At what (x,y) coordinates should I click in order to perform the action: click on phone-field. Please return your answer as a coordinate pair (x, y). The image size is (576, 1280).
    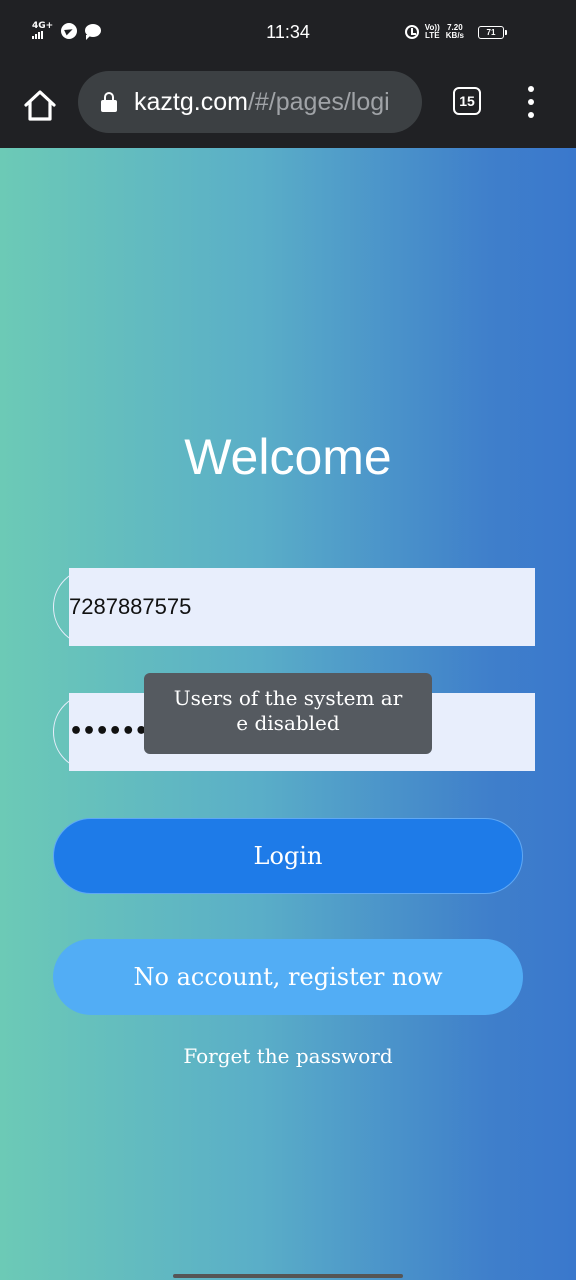
    Looking at the image, I should click on (294, 607).